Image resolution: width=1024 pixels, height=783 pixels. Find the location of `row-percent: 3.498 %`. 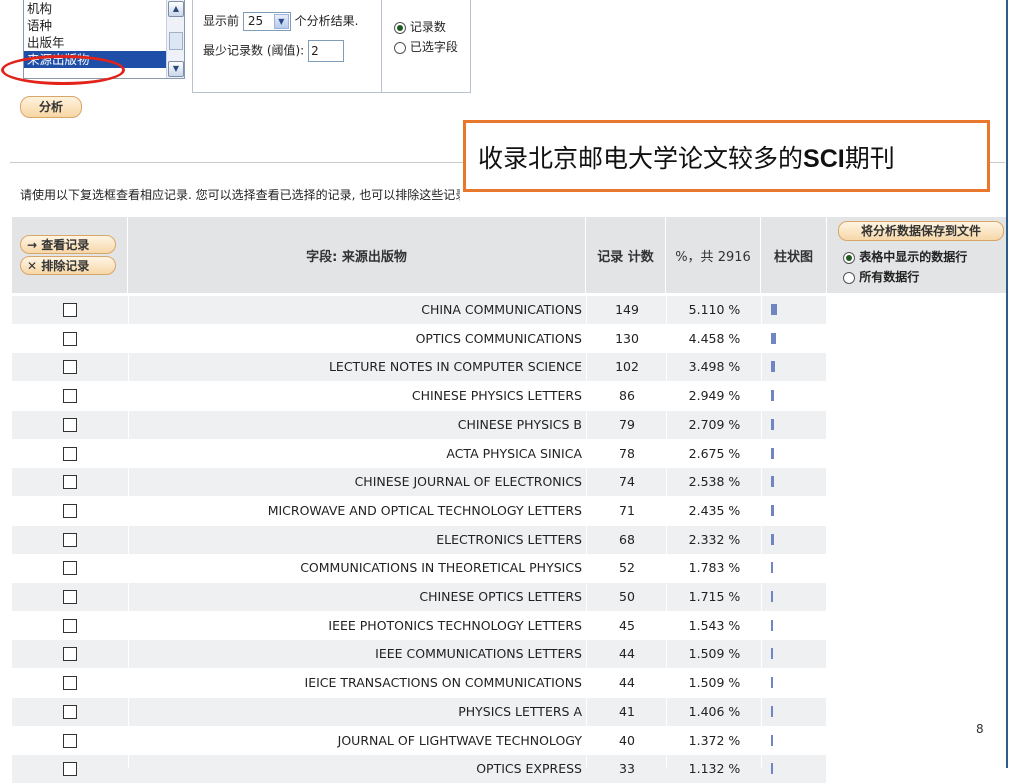

row-percent: 3.498 % is located at coordinates (714, 367).